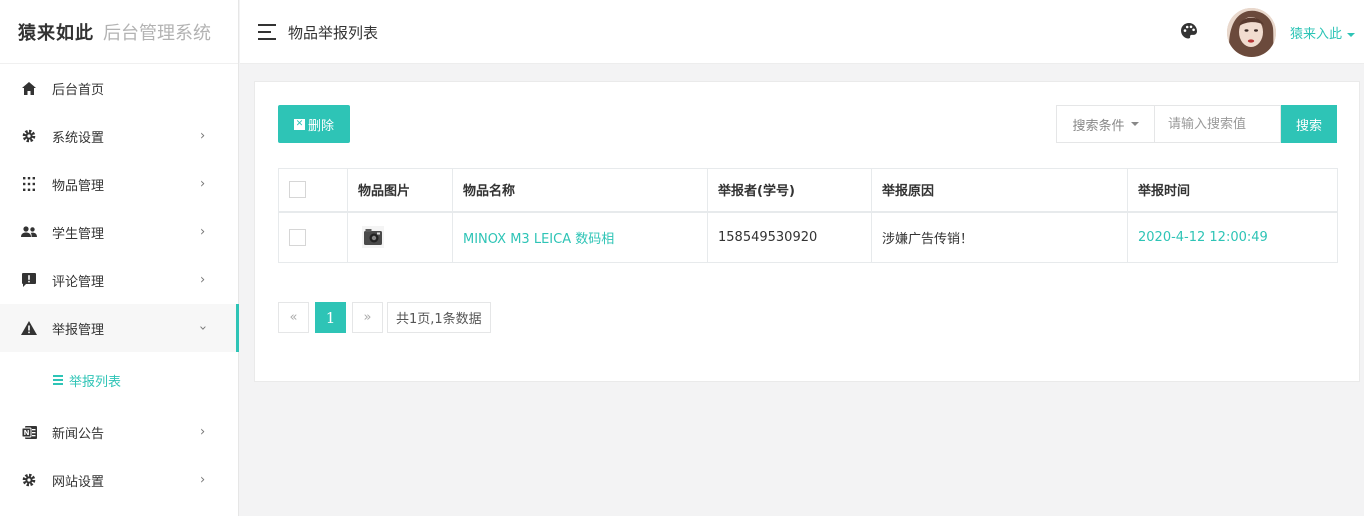 The height and width of the screenshot is (516, 1364). I want to click on sidebar-item-reports: 举报管理 ›, so click(119, 328).